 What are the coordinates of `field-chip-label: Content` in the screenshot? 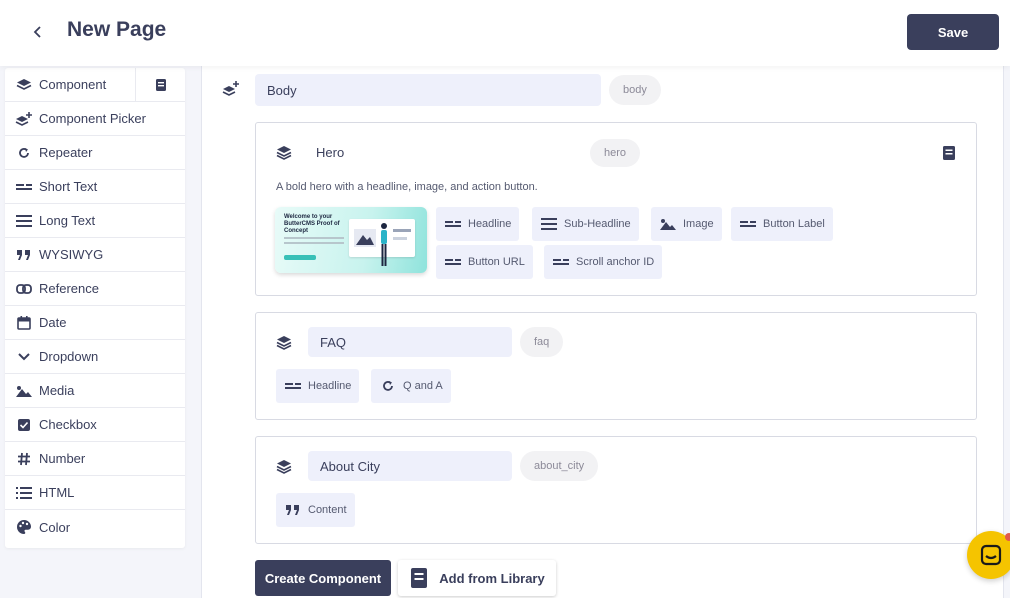 It's located at (327, 510).